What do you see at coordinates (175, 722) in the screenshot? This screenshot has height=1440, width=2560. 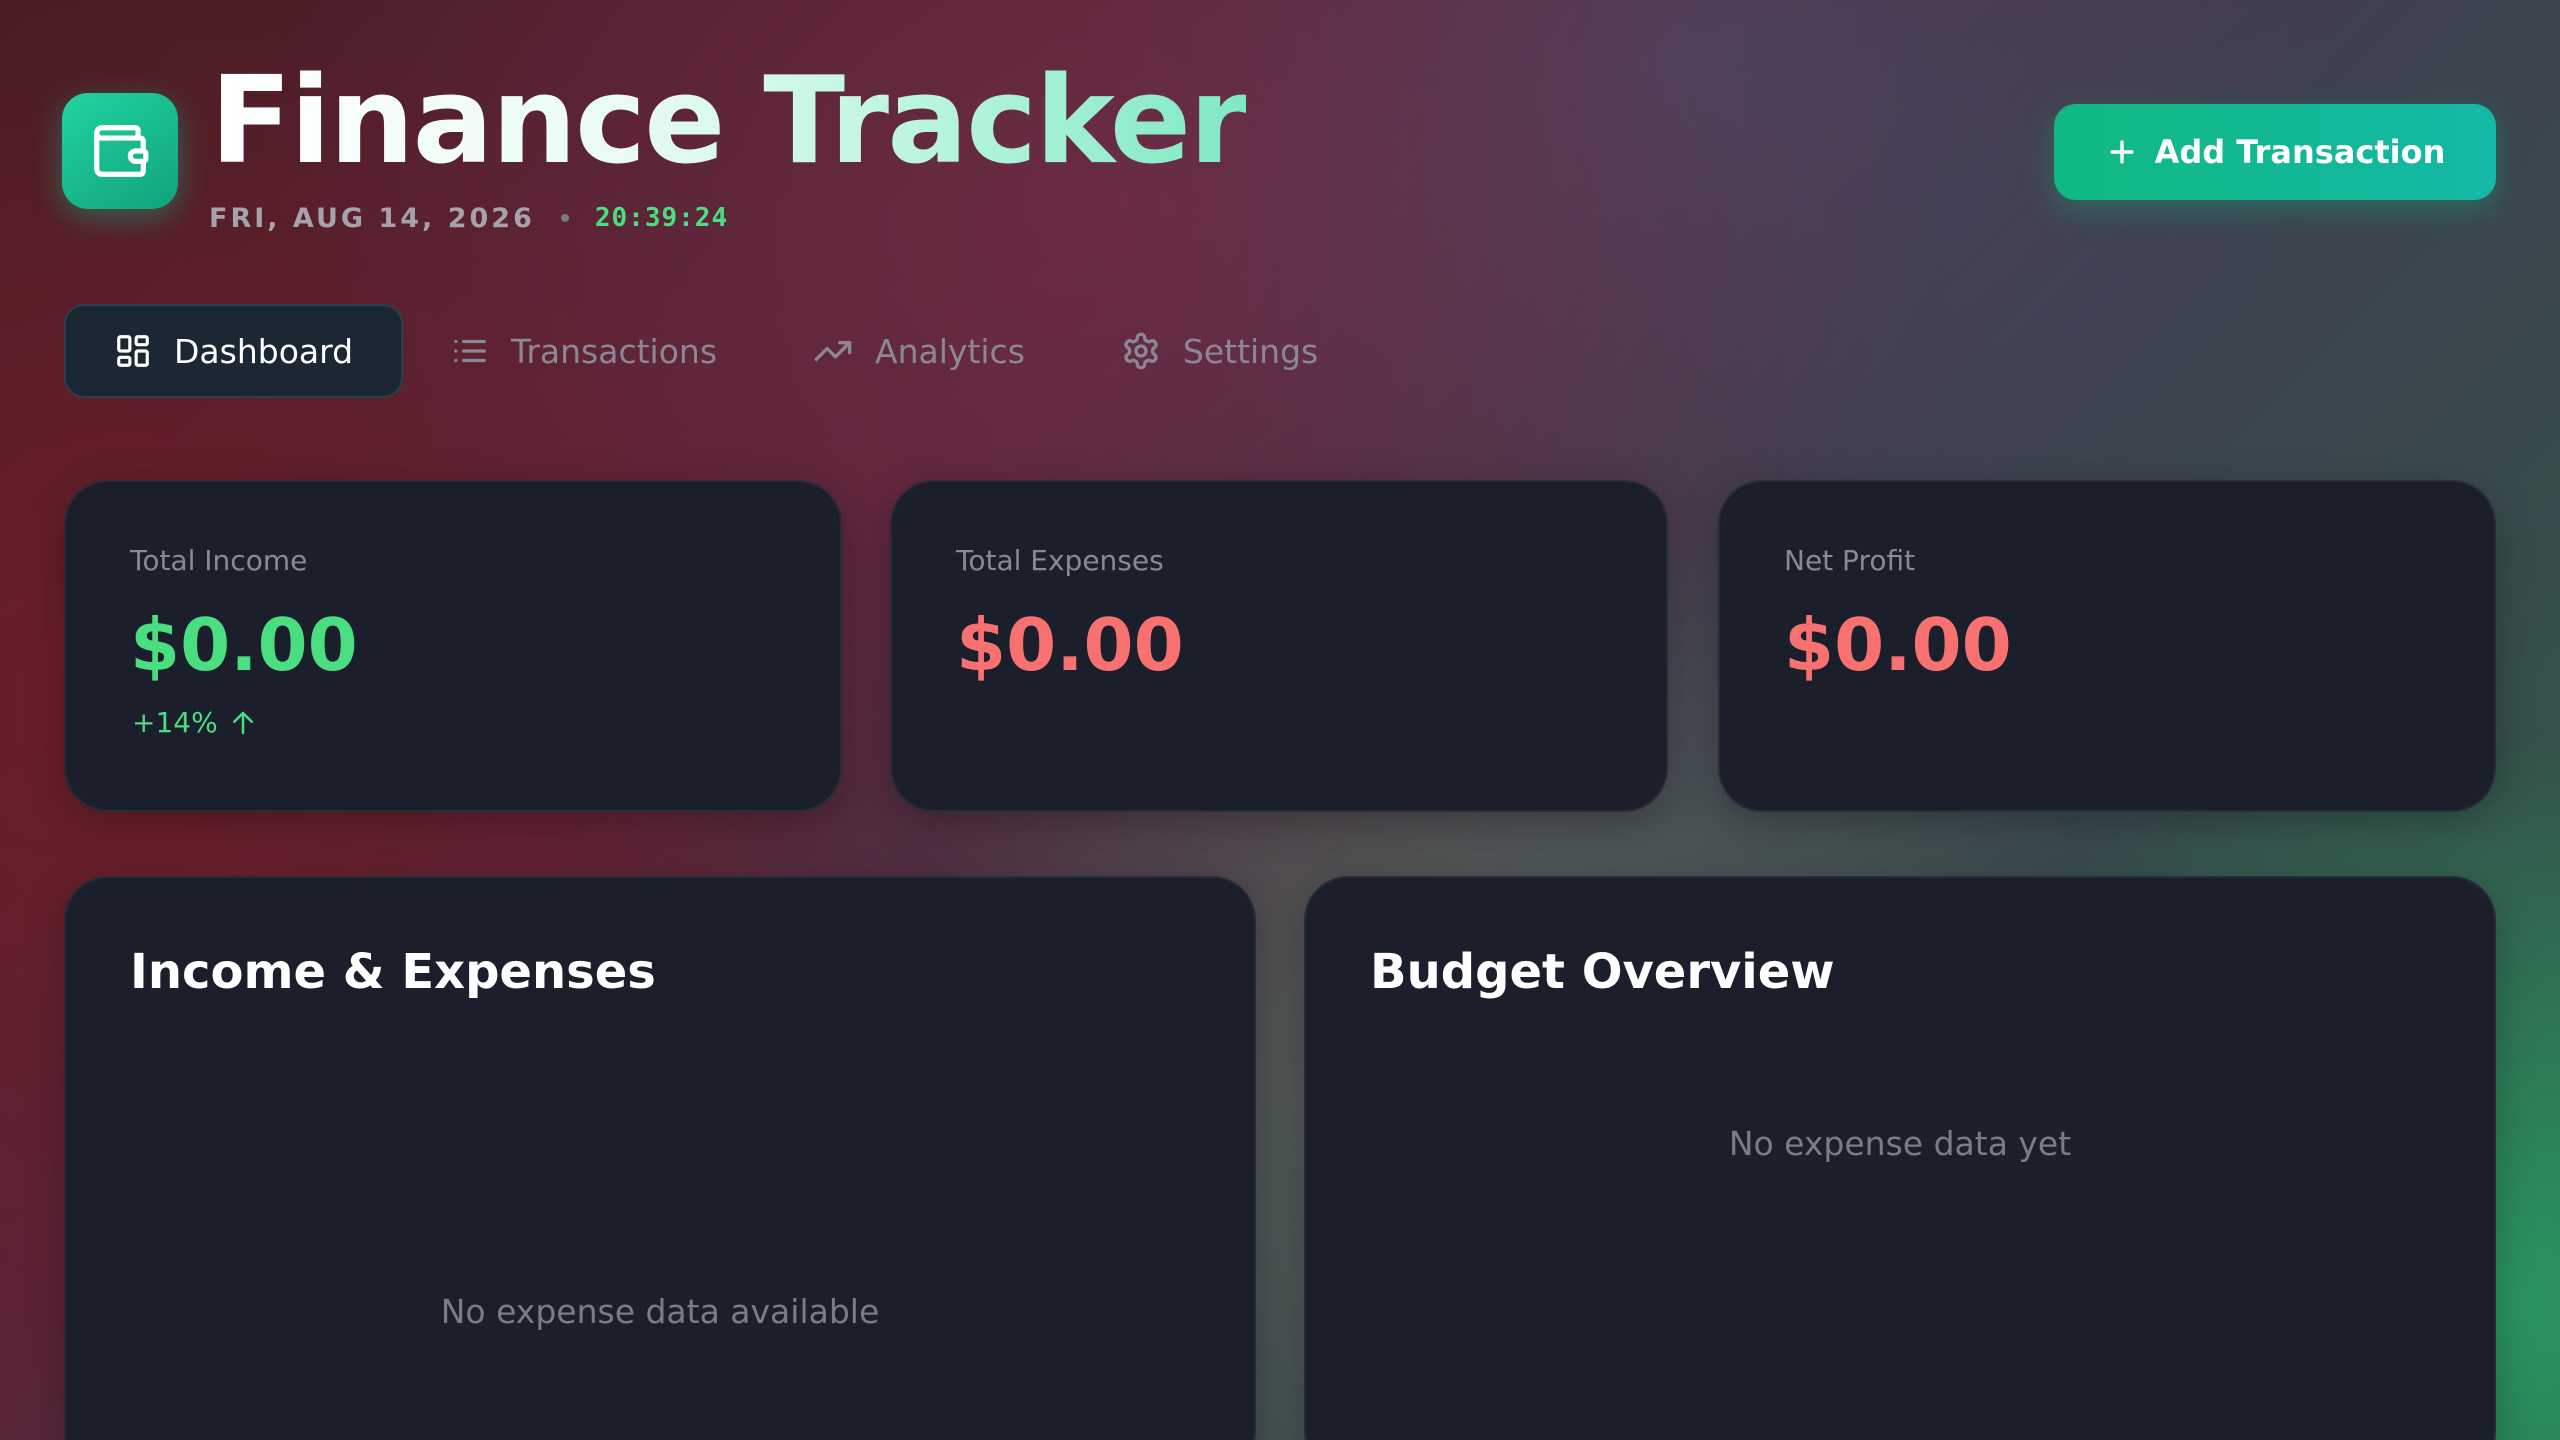 I see `stat-delta-text: +14%` at bounding box center [175, 722].